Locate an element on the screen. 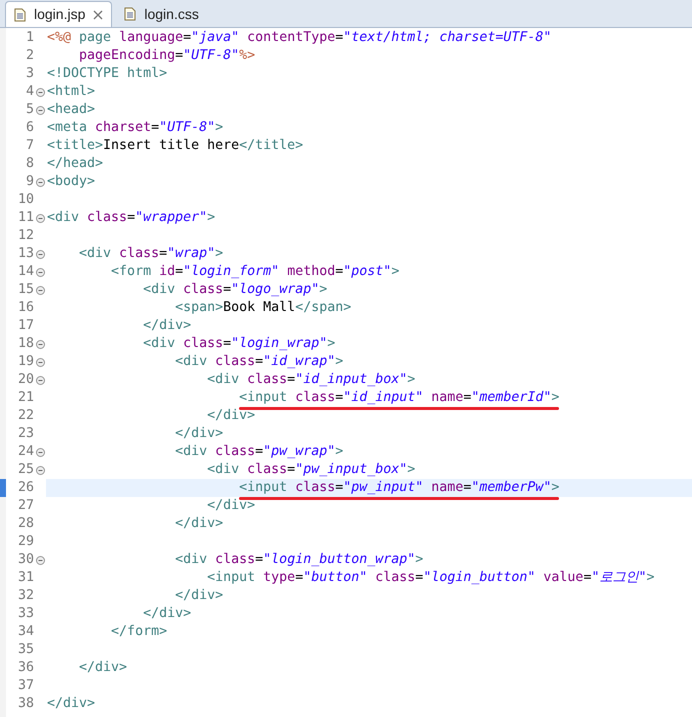 Image resolution: width=692 pixels, height=717 pixels. line-number: 16 is located at coordinates (25, 308).